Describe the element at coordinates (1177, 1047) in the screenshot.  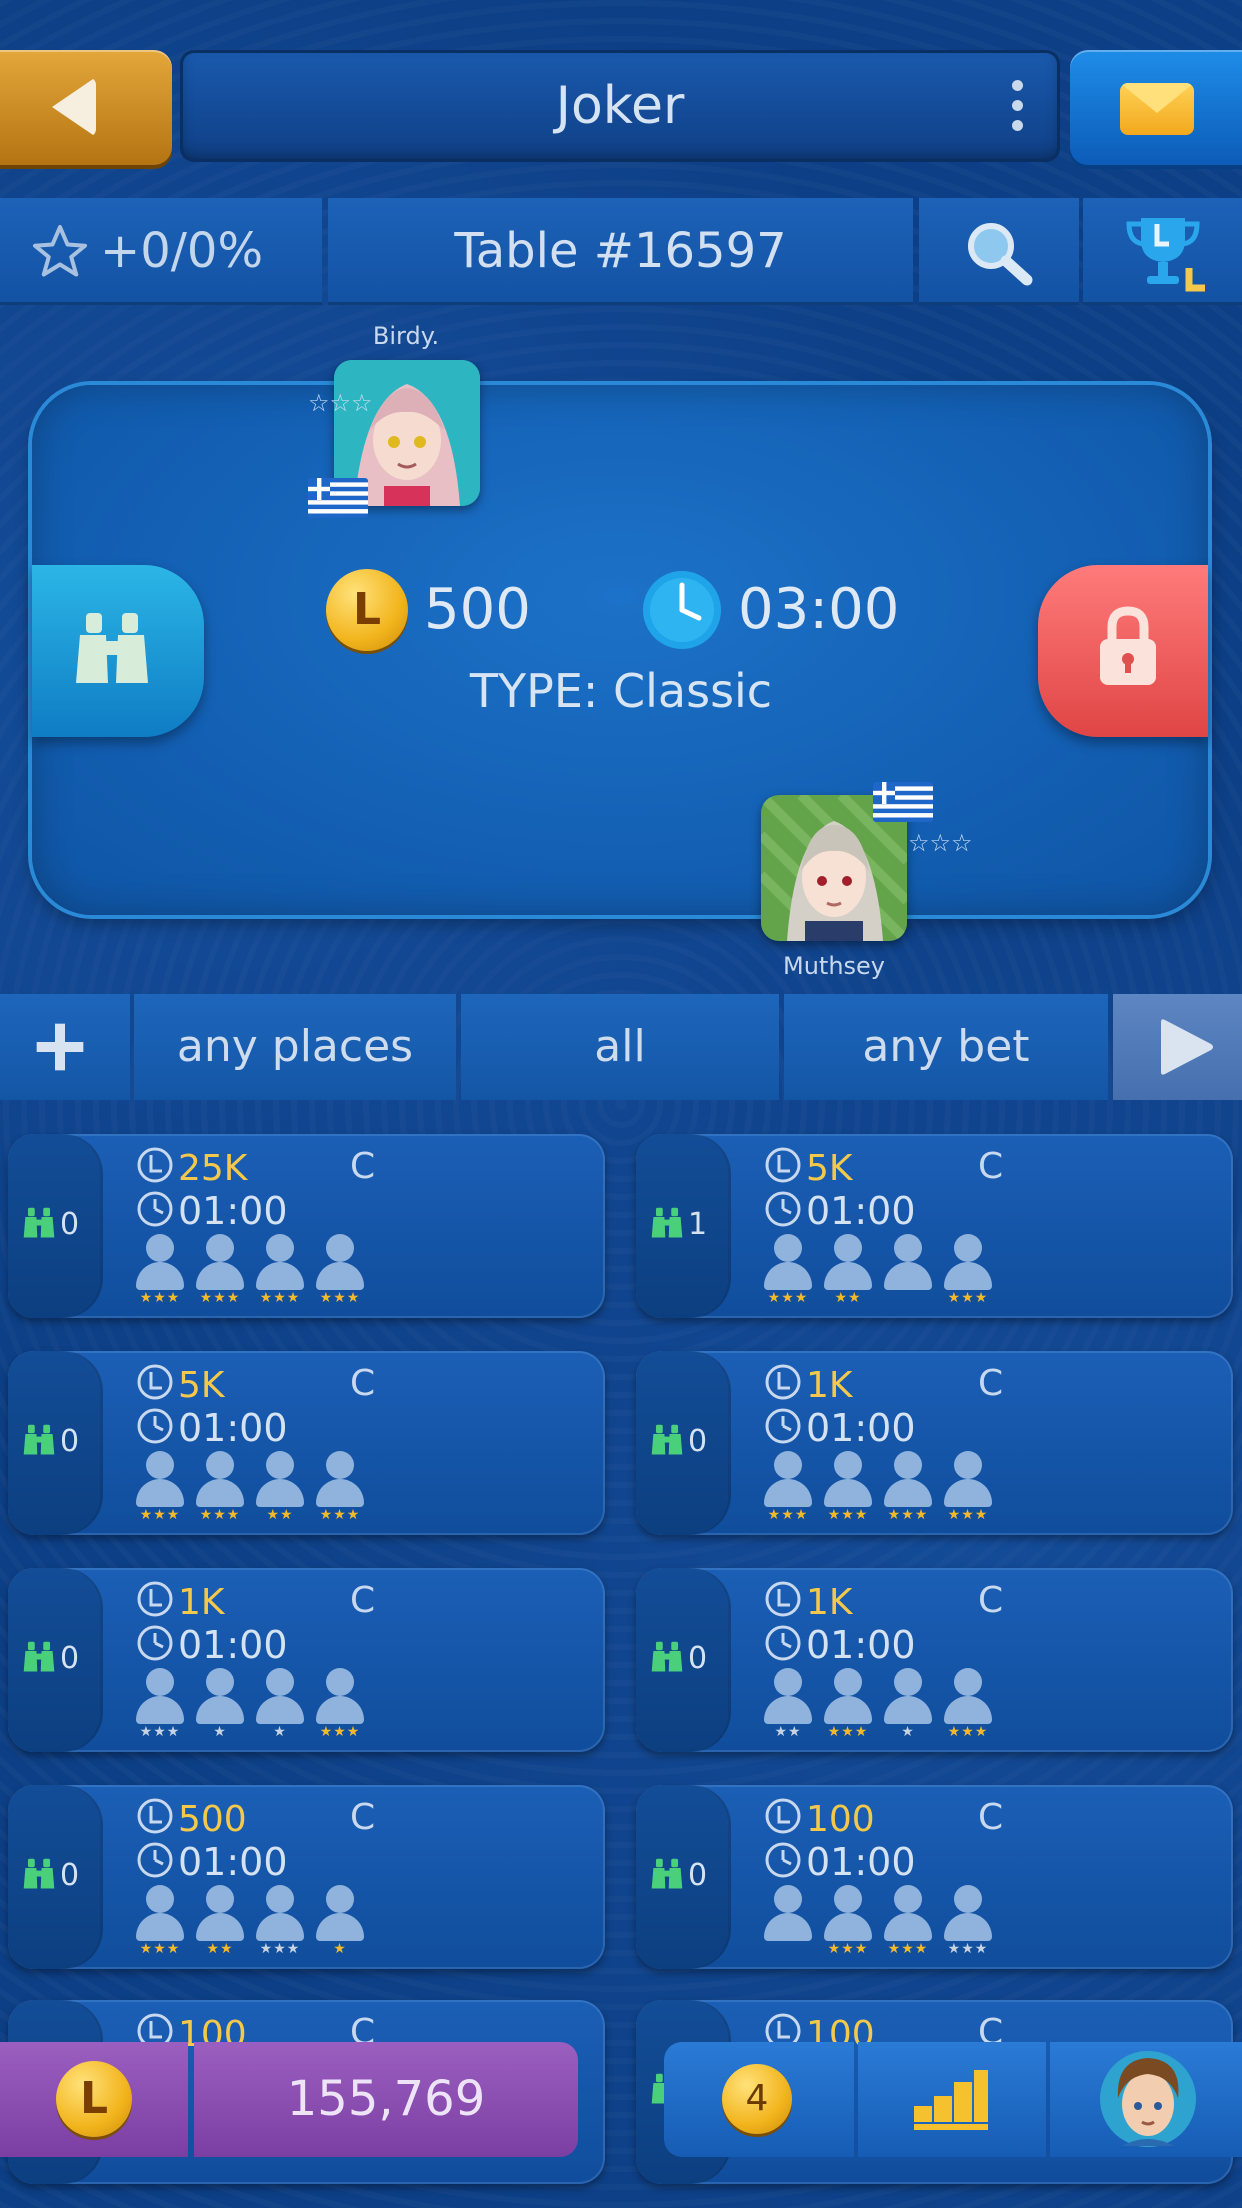
I see `quick-play-button` at that location.